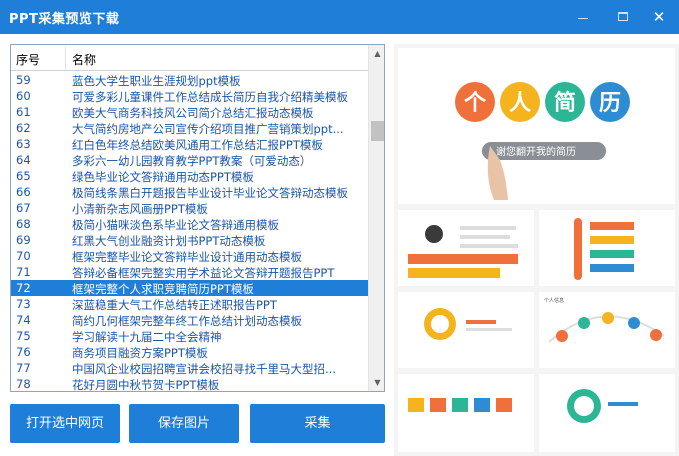 The height and width of the screenshot is (456, 679). Describe the element at coordinates (140, 353) in the screenshot. I see `item-name: 商务项目融资方案PPT模板` at that location.